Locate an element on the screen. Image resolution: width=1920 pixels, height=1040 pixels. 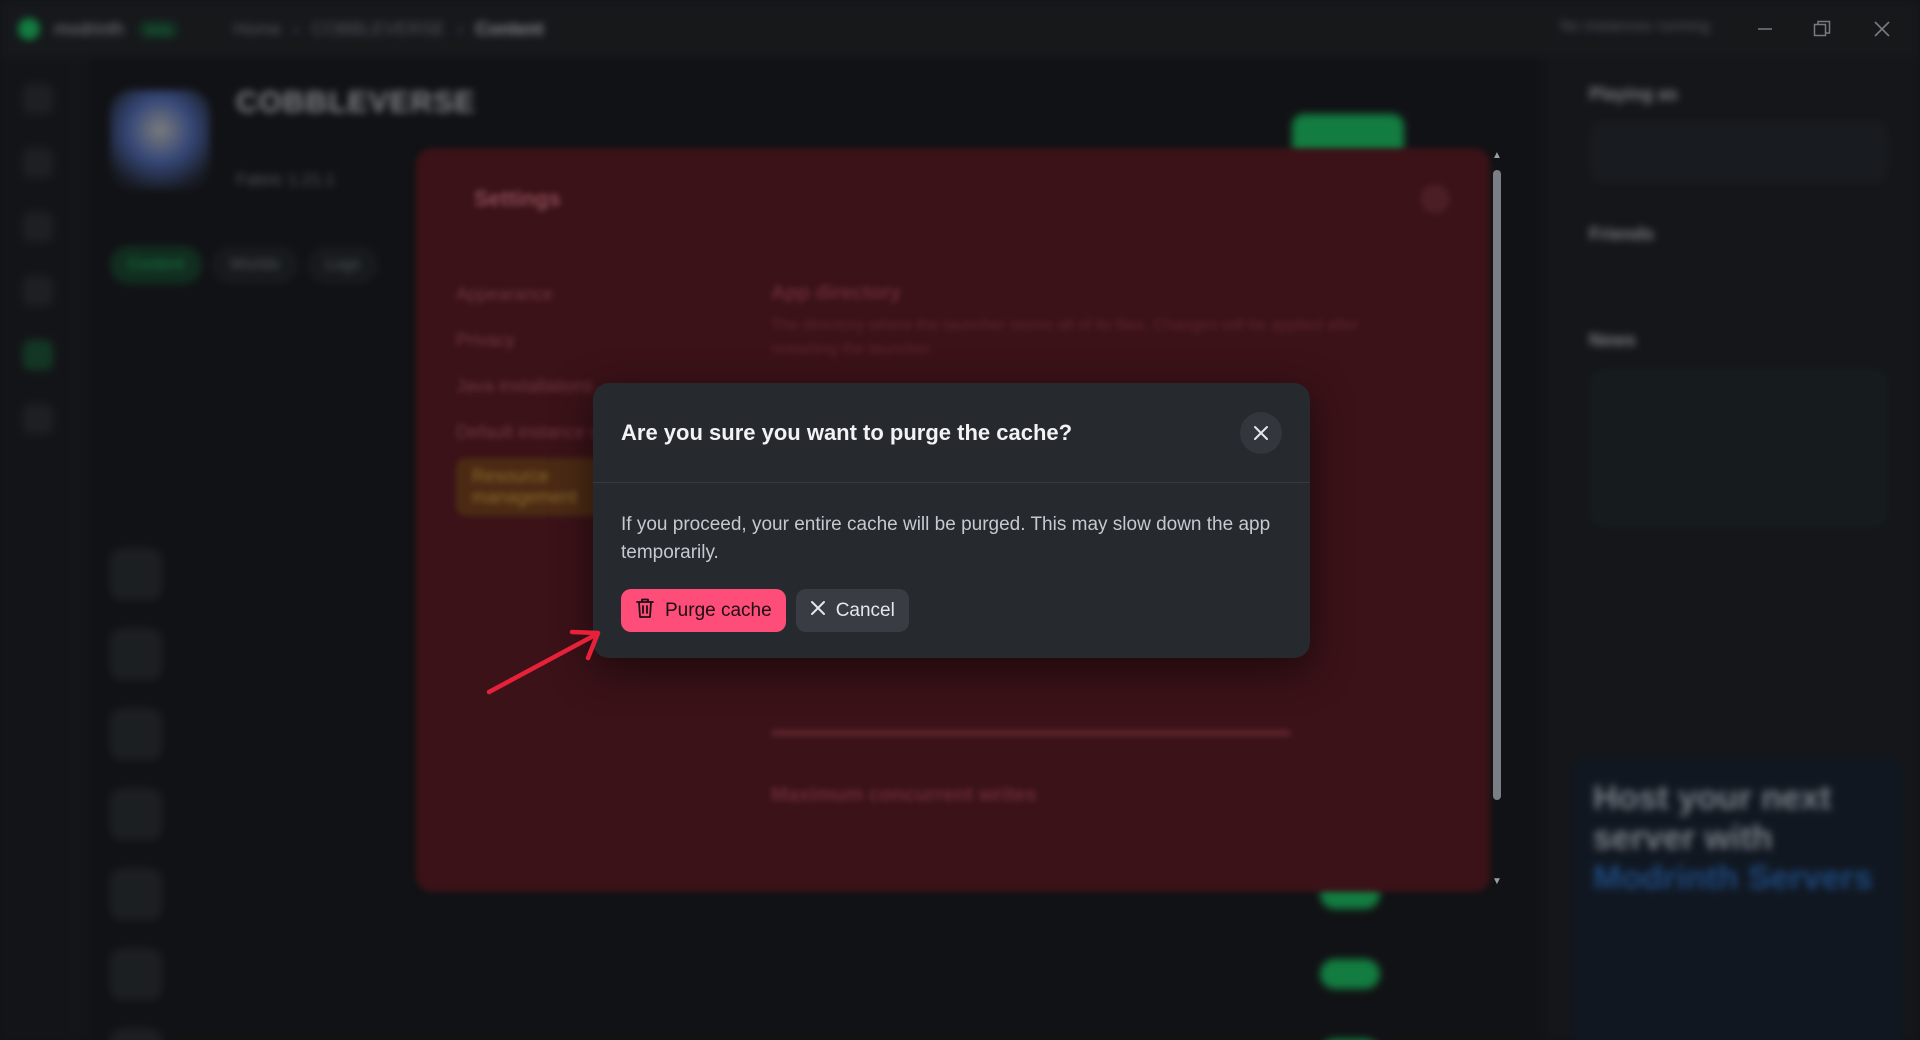
concurrency-slider is located at coordinates (1031, 733).